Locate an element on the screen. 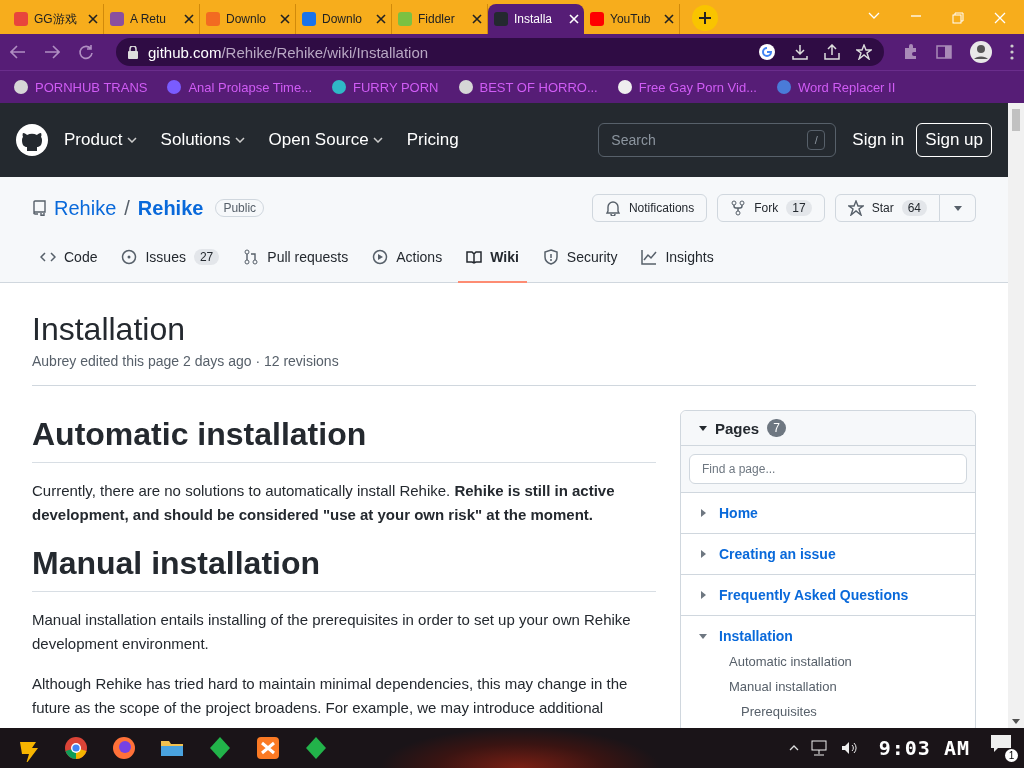 The height and width of the screenshot is (768, 1024). pull-request-icon is located at coordinates (251, 257).